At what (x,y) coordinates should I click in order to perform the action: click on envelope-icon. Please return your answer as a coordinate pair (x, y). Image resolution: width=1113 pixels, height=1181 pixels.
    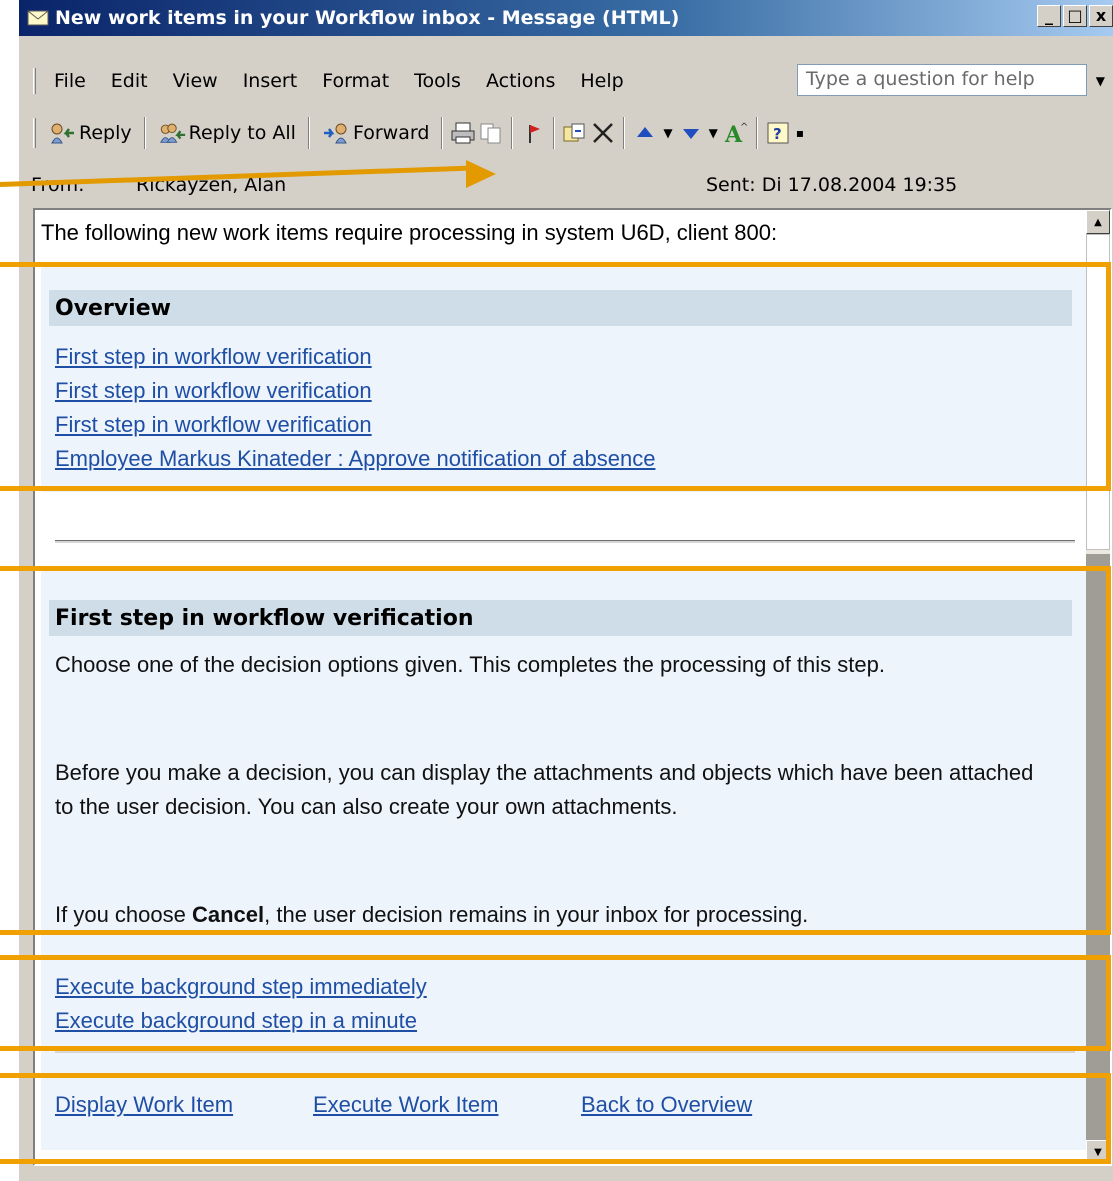
    Looking at the image, I should click on (38, 18).